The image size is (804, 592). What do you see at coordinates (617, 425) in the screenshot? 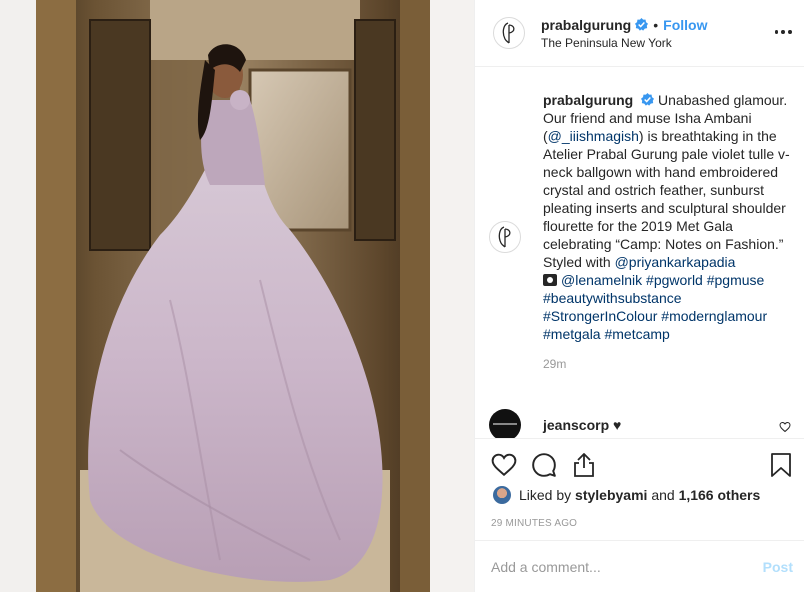
I see `comment-text: ♥` at bounding box center [617, 425].